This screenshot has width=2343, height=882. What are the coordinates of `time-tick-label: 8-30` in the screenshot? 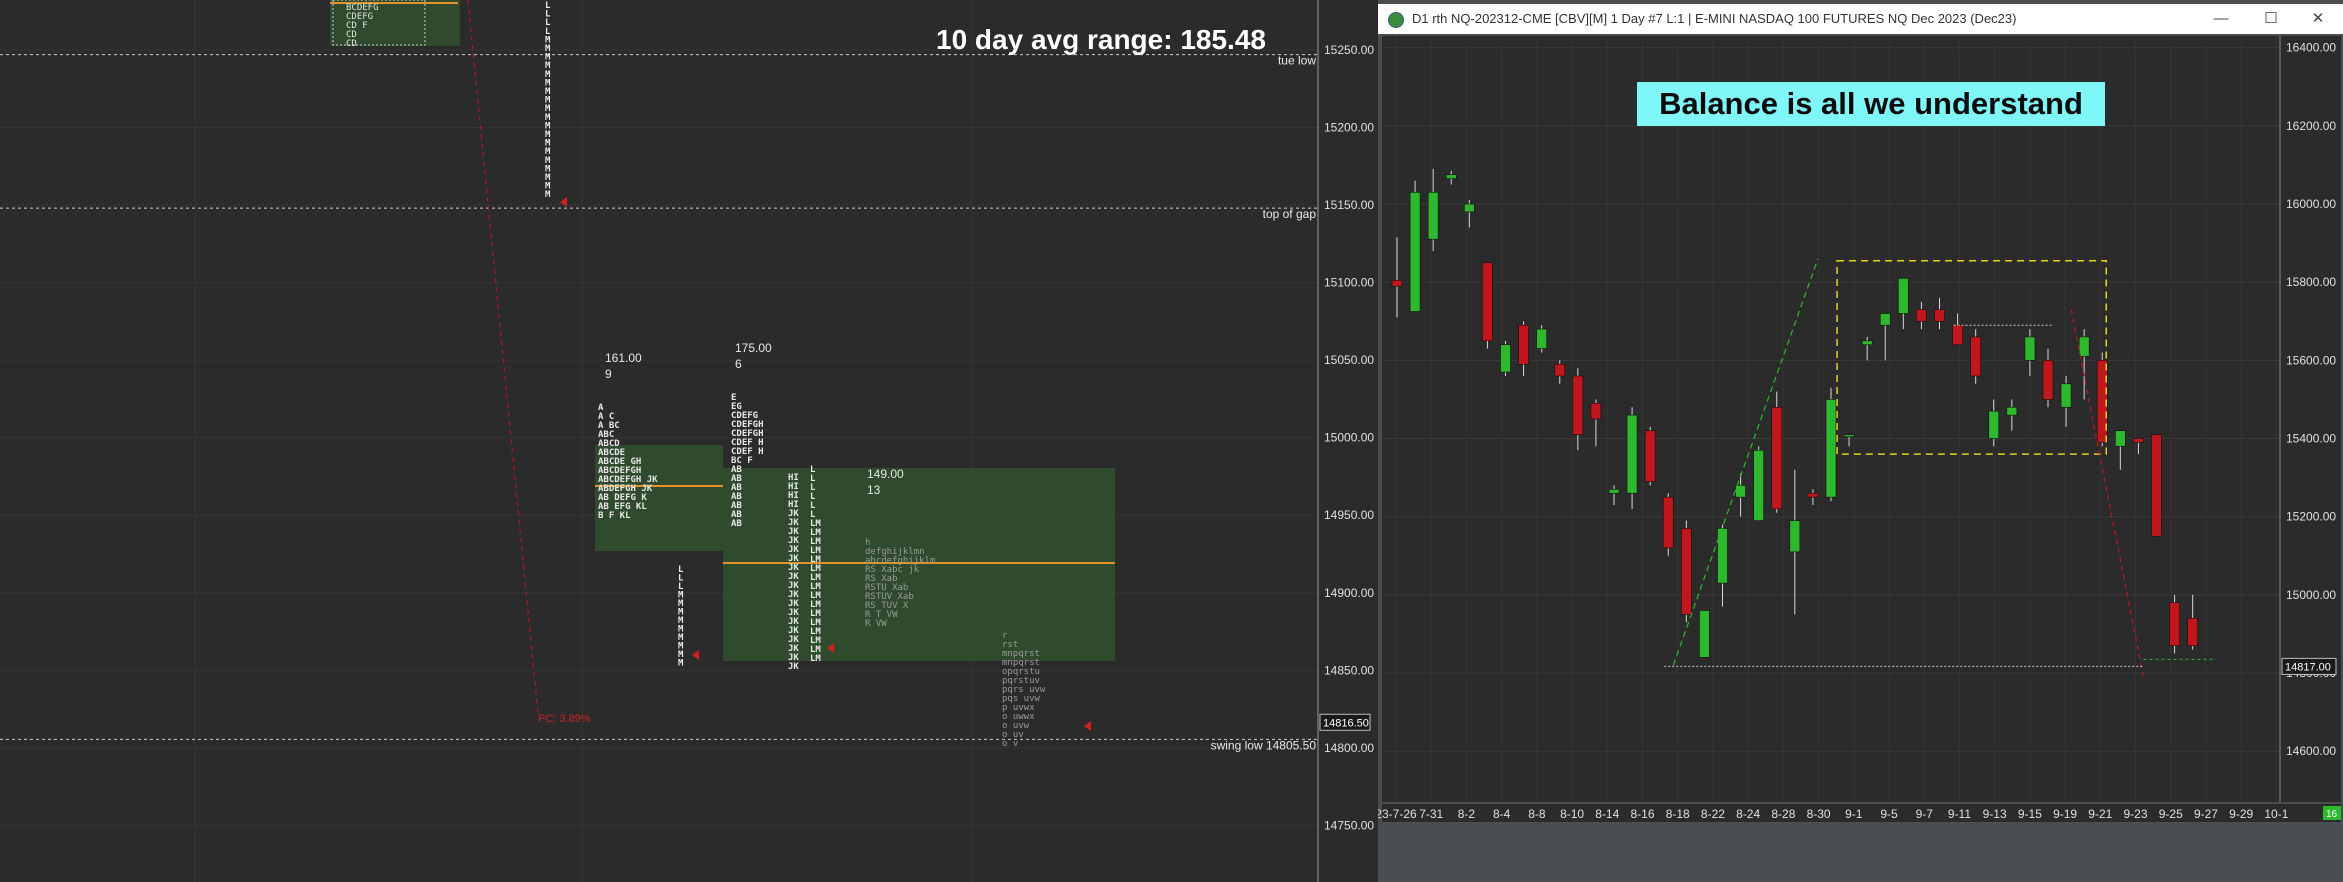 It's located at (1819, 814).